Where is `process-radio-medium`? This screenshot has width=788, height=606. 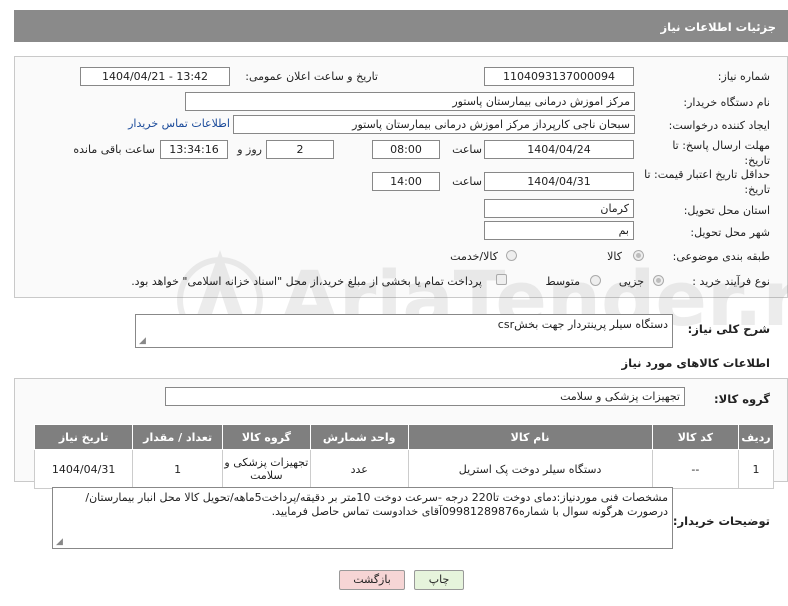 process-radio-medium is located at coordinates (595, 280).